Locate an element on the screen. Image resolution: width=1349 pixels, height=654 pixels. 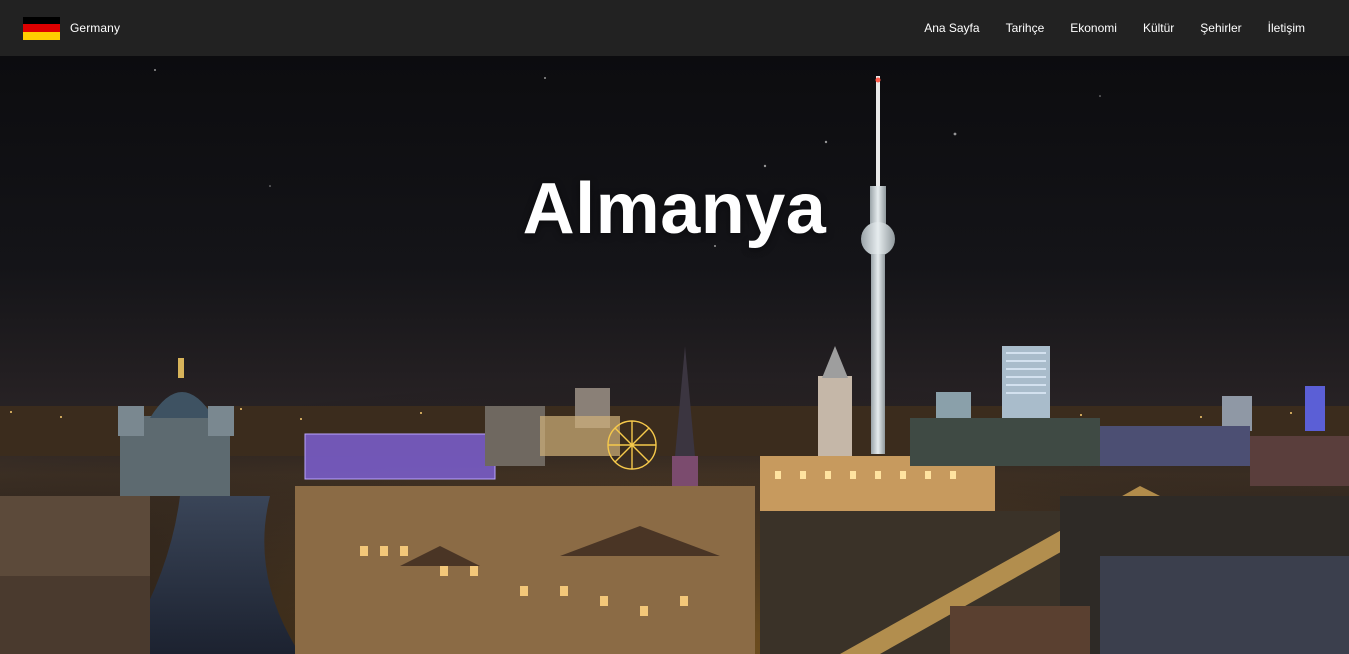
hero-title: Almanya is located at coordinates (674, 209).